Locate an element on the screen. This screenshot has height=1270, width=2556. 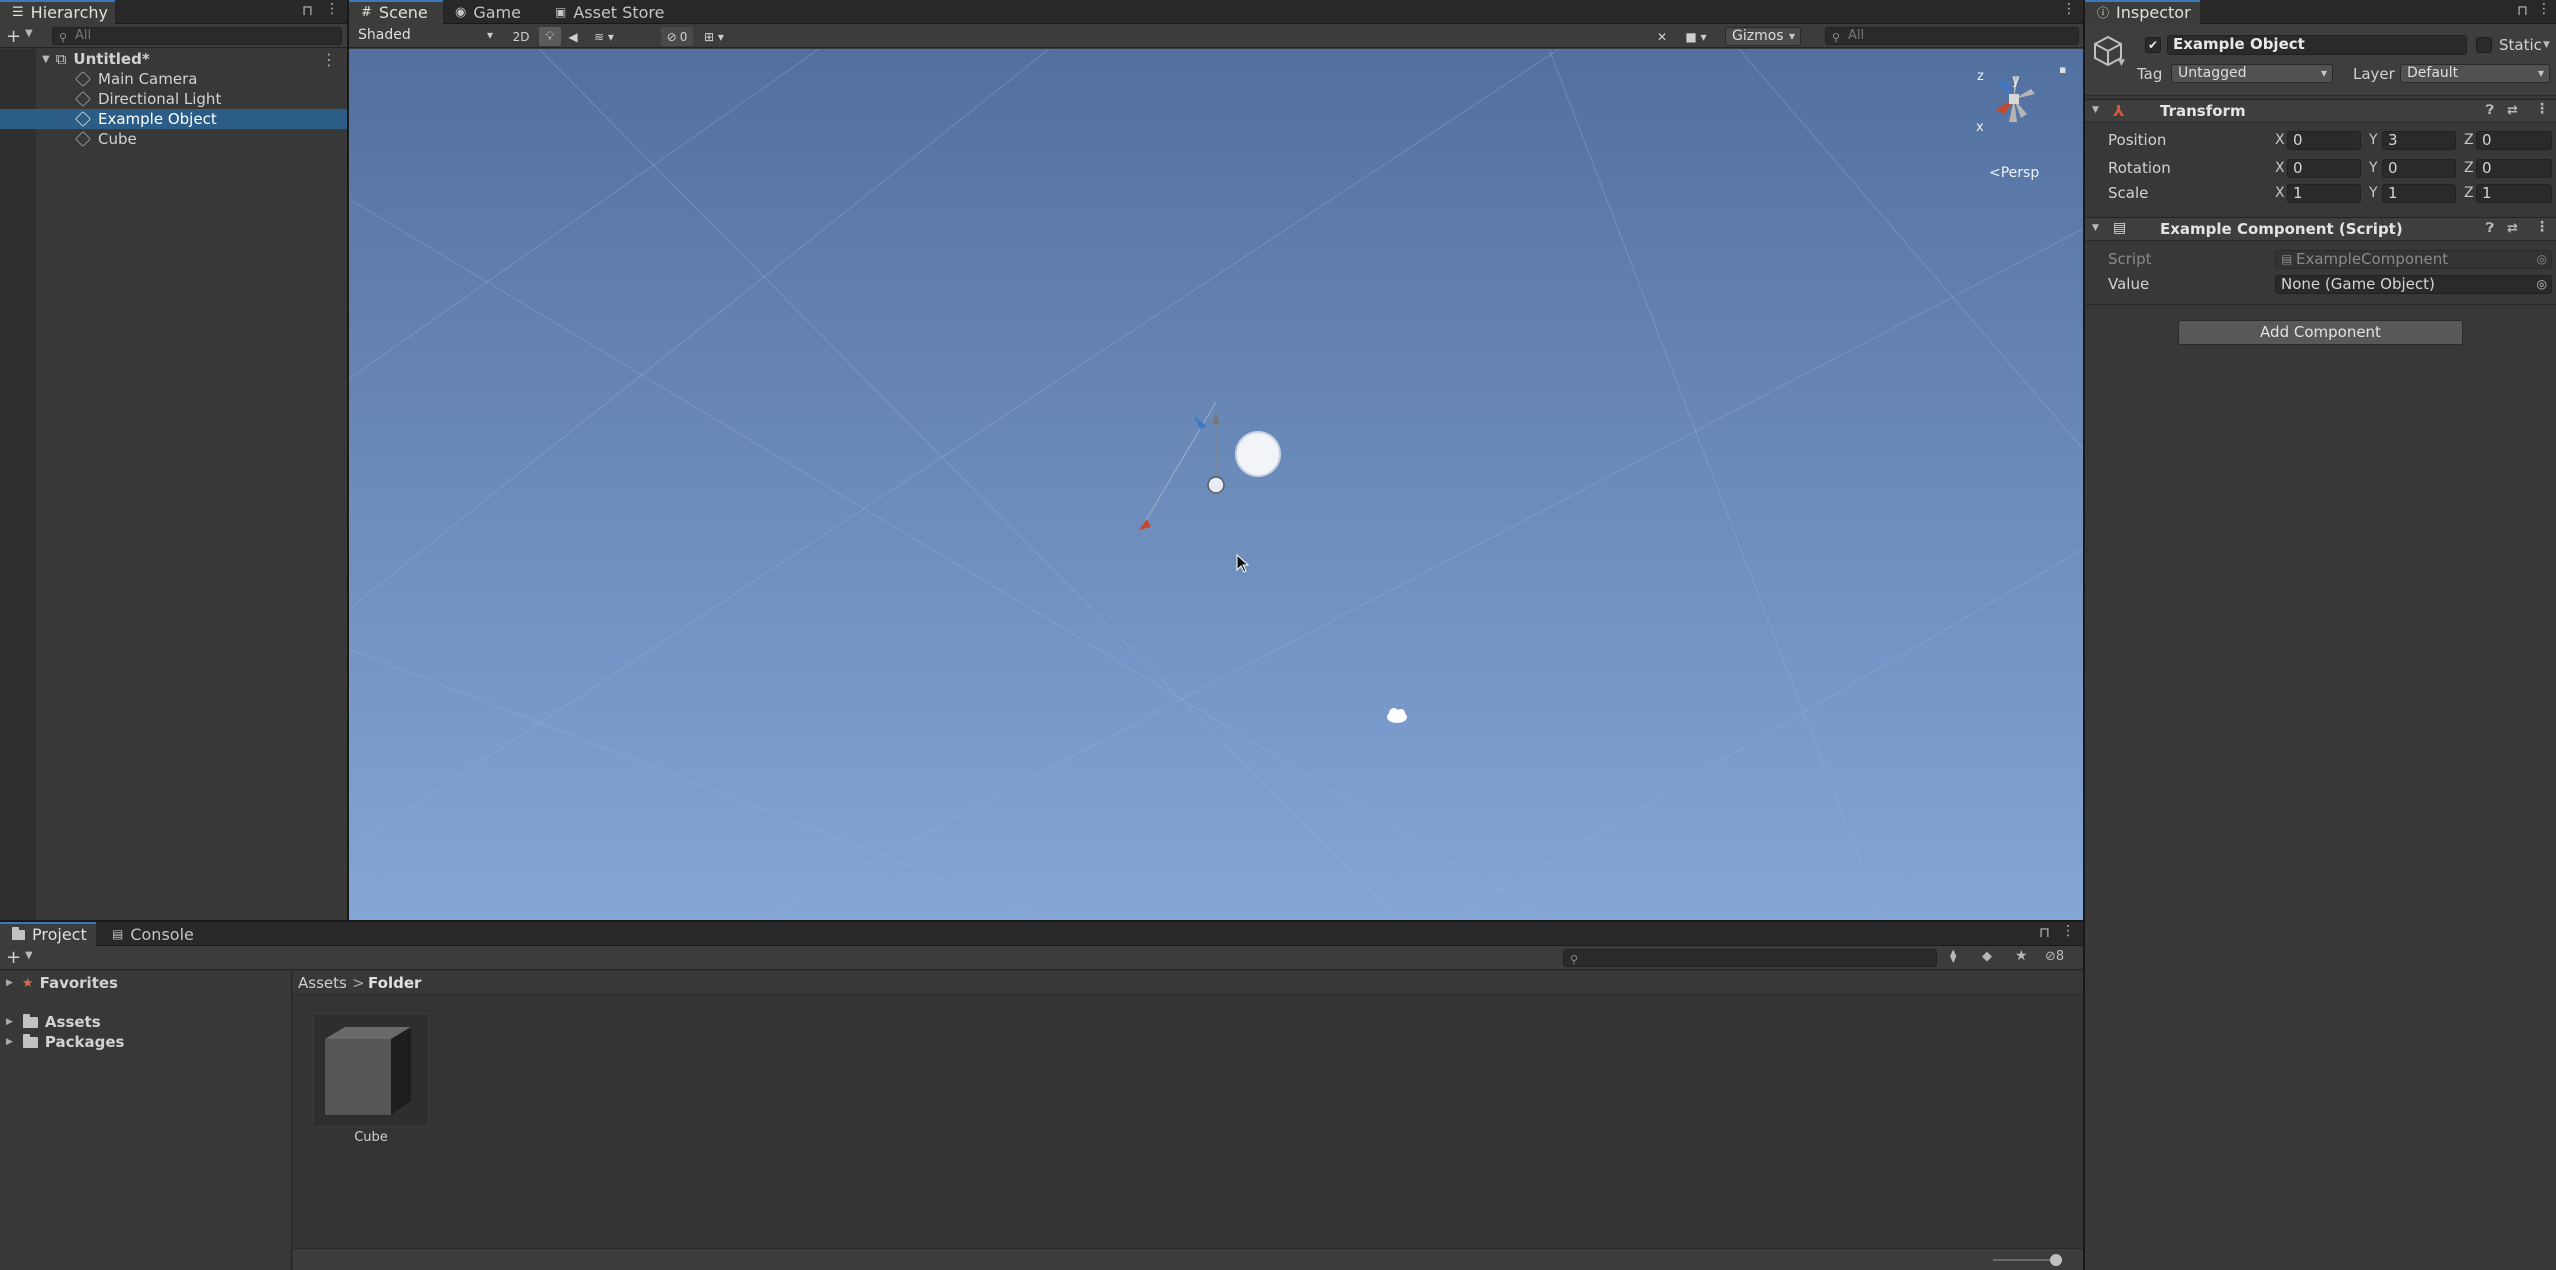
lighting-toggle: 💡︎ is located at coordinates (550, 36).